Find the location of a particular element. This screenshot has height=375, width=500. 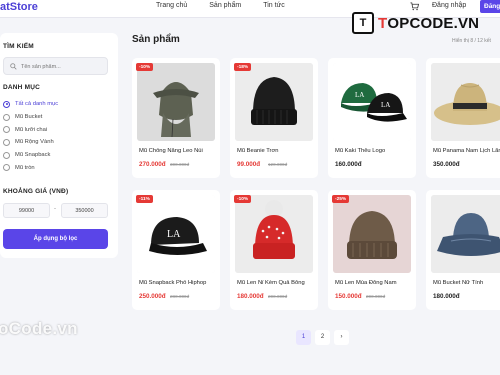

product-price: 270.000đ is located at coordinates (152, 164).